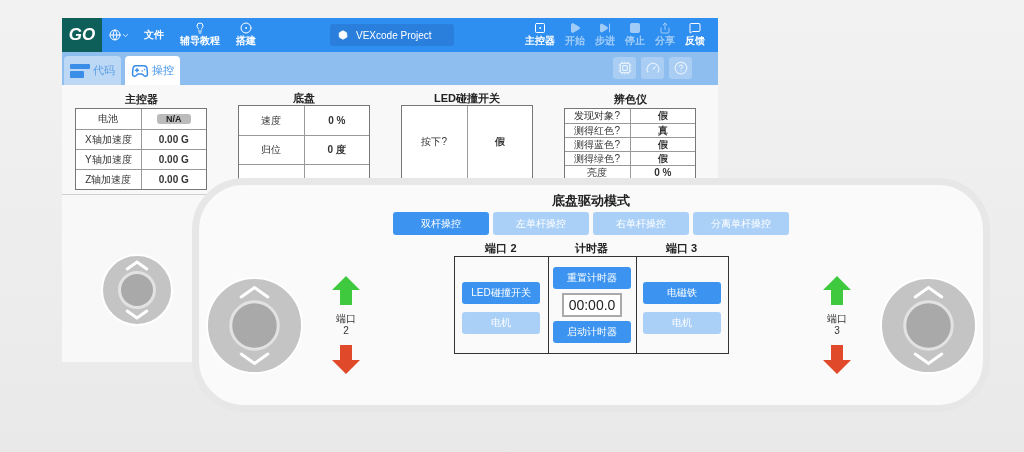  Describe the element at coordinates (597, 144) in the screenshot. I see `table-cell-text: 测得蓝色?` at that location.